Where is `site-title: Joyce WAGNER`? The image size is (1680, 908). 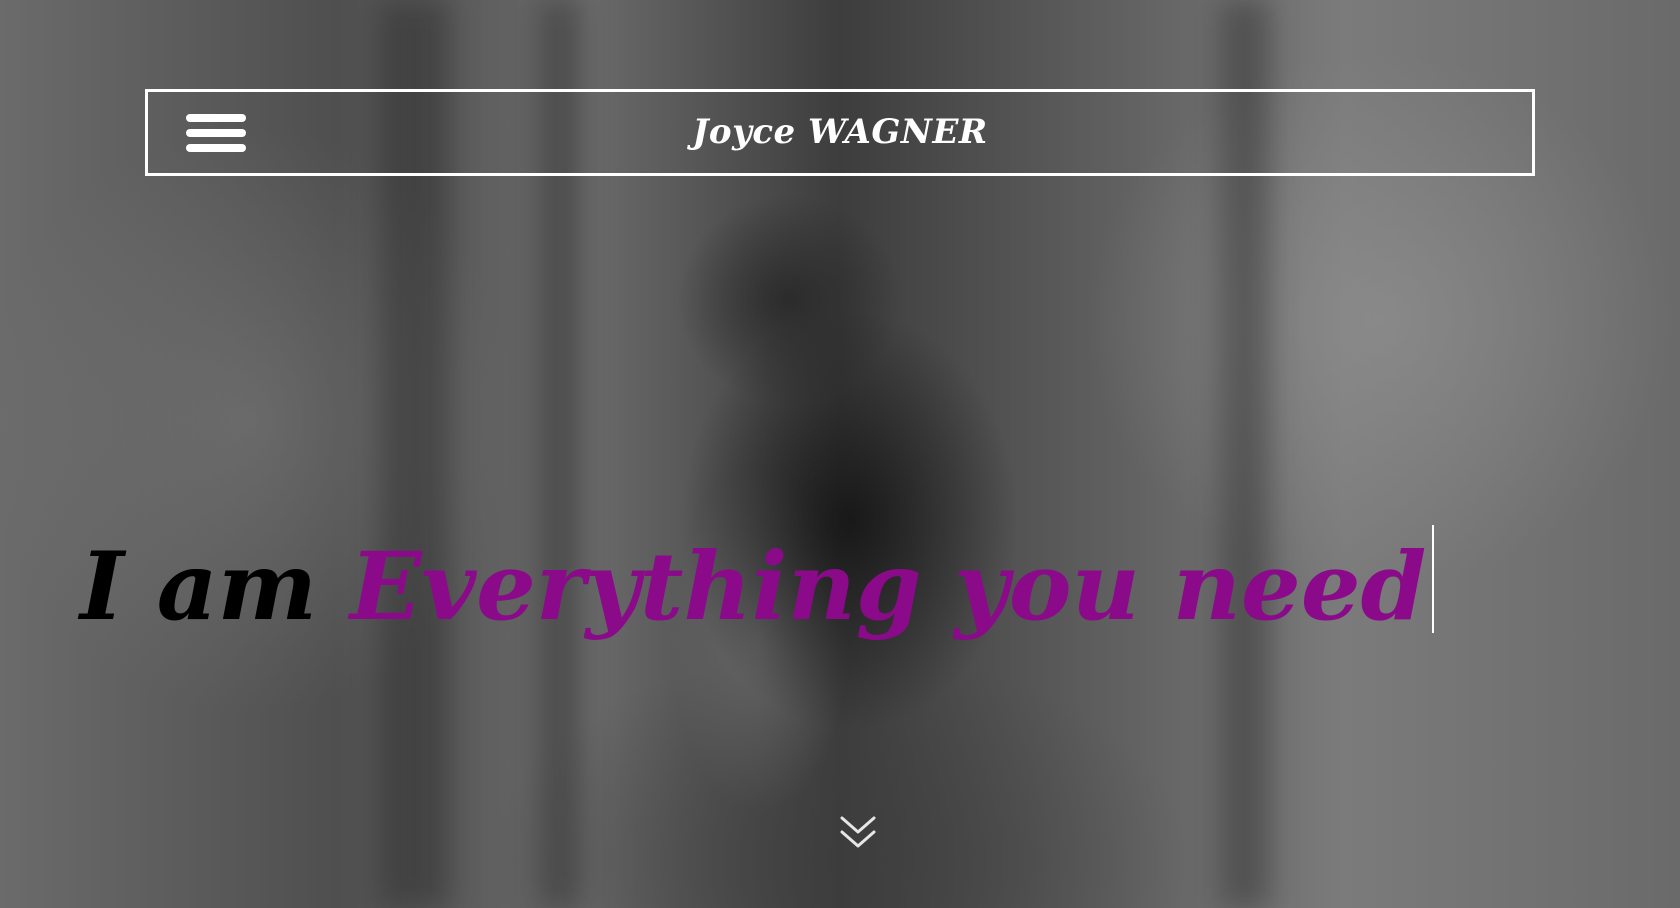
site-title: Joyce WAGNER is located at coordinates (840, 132).